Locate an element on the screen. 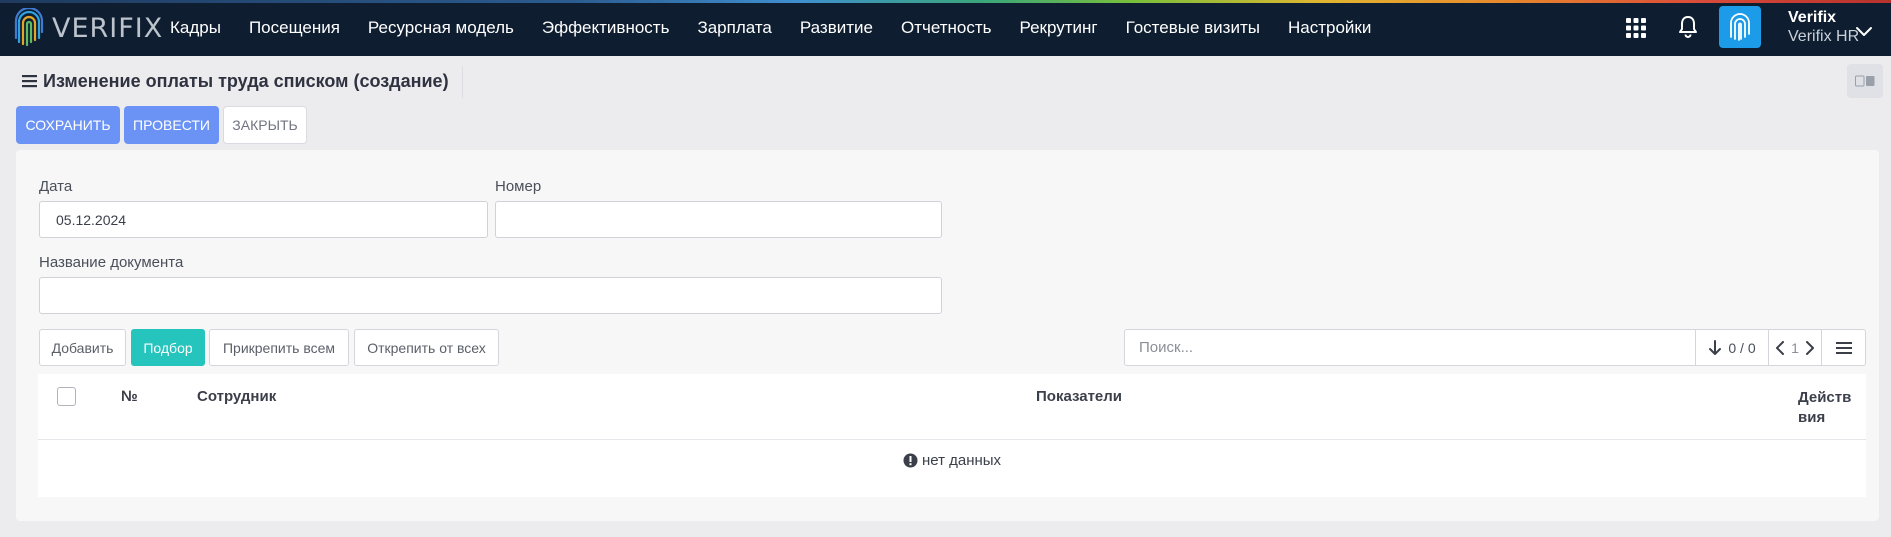 The image size is (1891, 537). translate-button is located at coordinates (1865, 81).